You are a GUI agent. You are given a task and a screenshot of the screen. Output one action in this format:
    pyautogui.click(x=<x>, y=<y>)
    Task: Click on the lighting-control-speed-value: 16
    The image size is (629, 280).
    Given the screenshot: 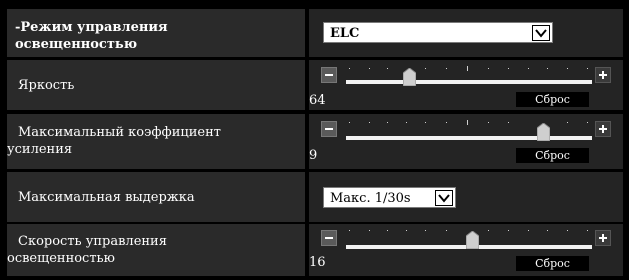 What is the action you would take?
    pyautogui.click(x=317, y=262)
    